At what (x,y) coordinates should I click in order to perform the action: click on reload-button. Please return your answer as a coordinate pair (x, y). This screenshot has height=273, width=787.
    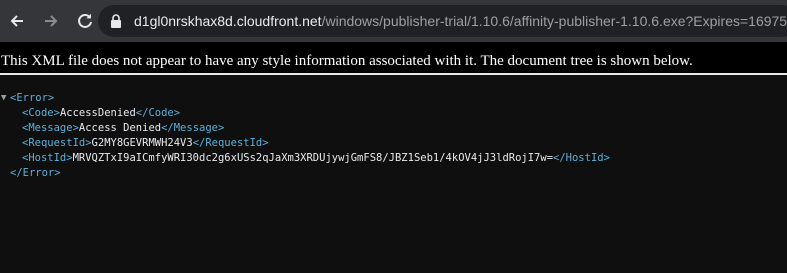
    Looking at the image, I should click on (85, 21).